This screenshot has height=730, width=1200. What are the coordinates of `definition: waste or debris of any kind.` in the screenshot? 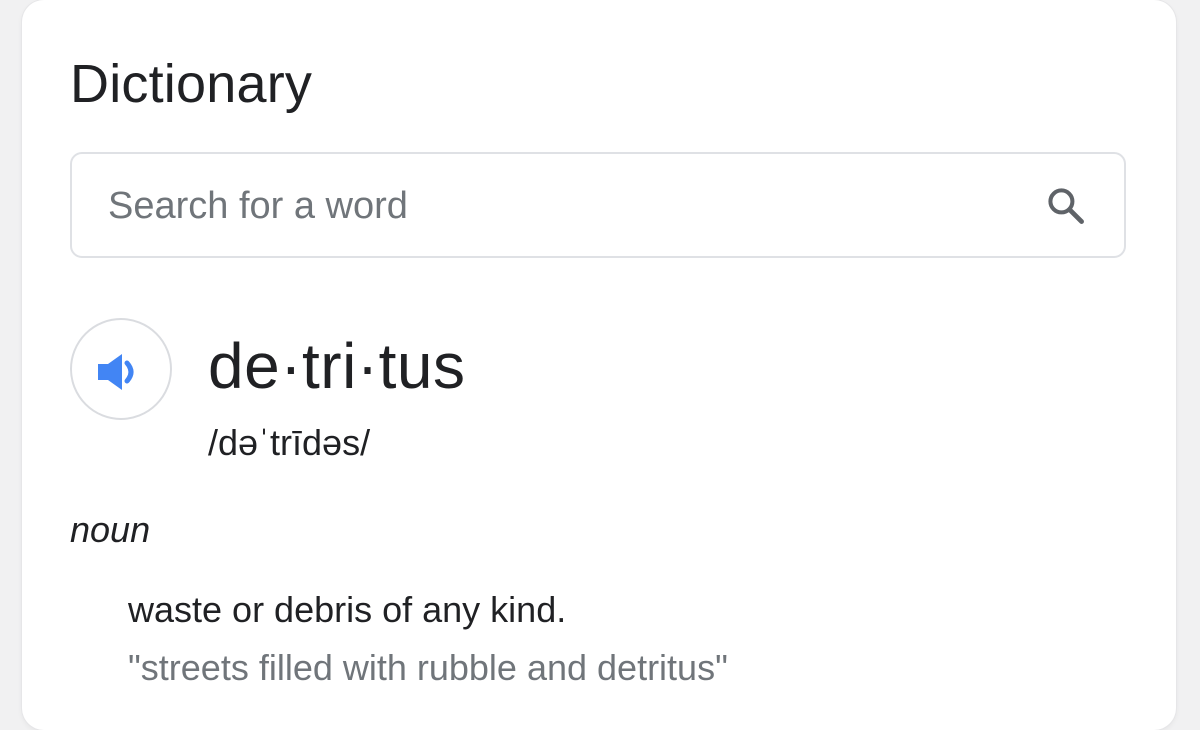 It's located at (347, 609).